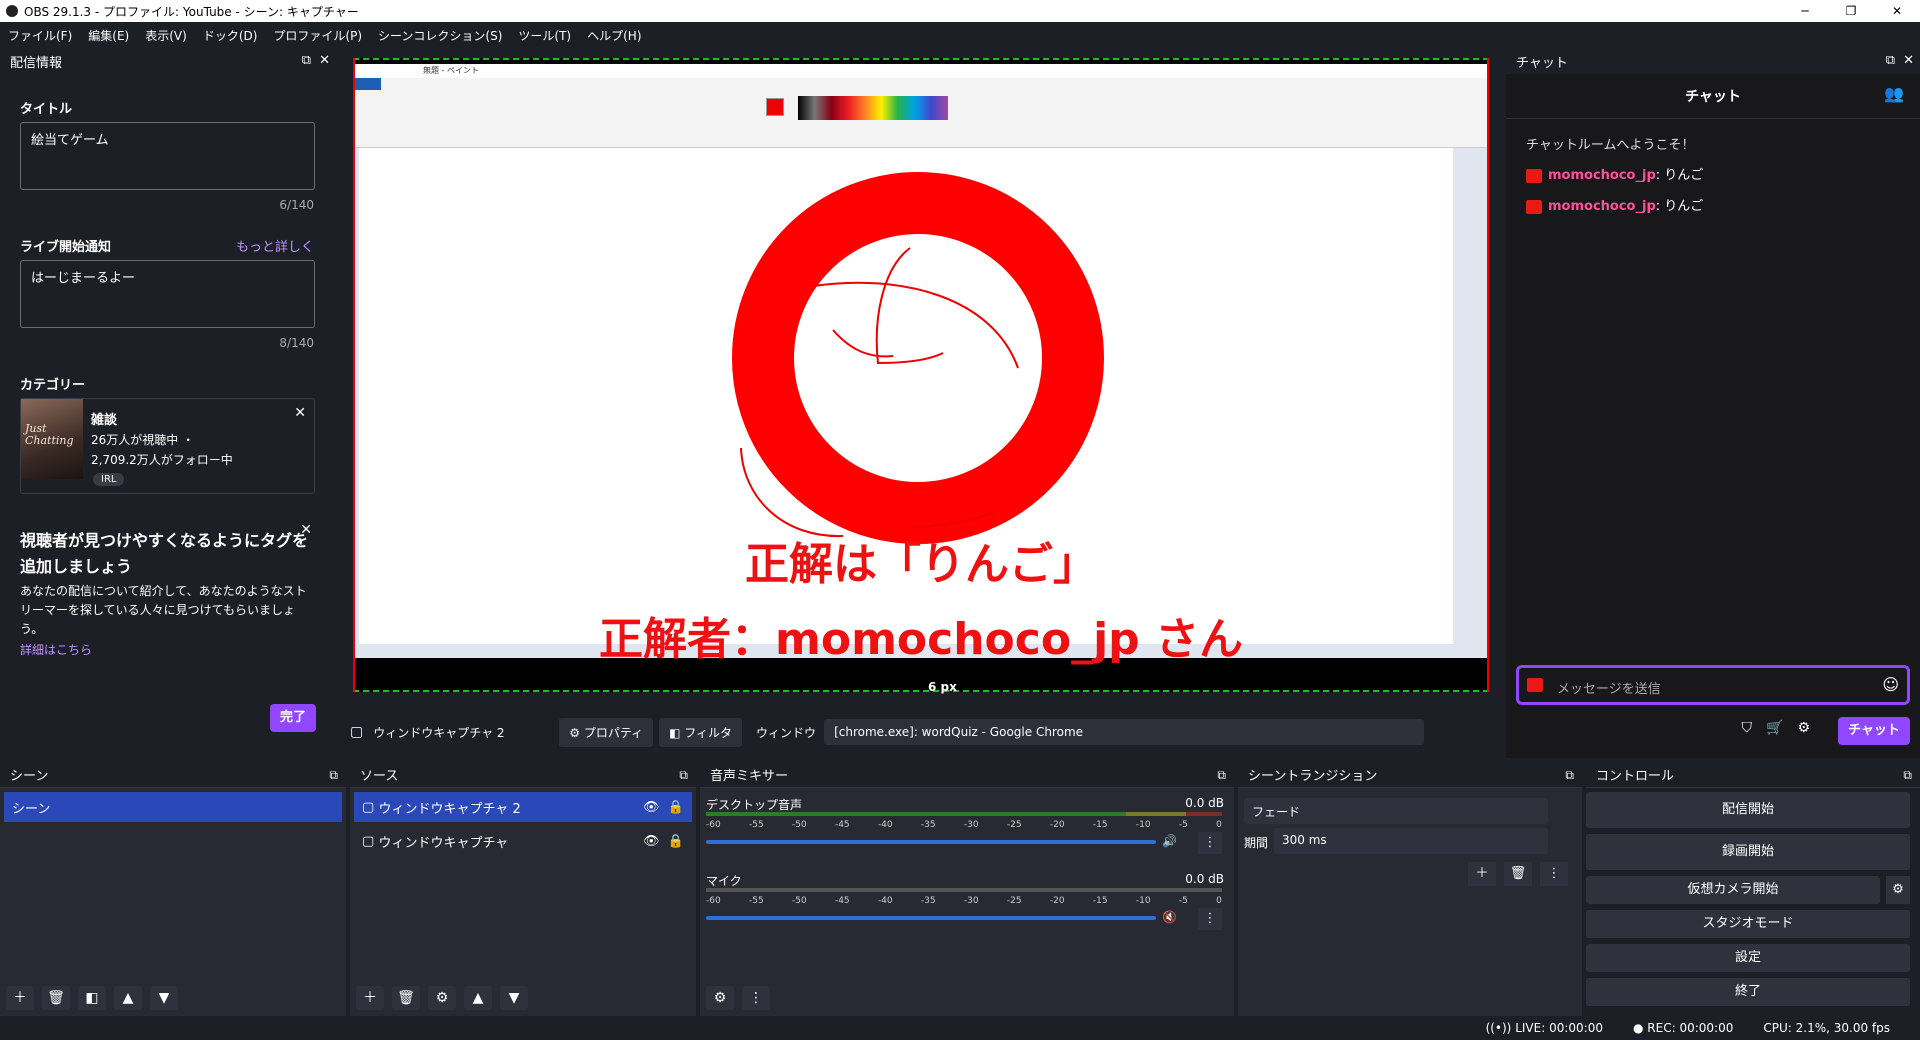 This screenshot has height=1040, width=1920. What do you see at coordinates (173, 807) in the screenshot?
I see `scene-item: シーン` at bounding box center [173, 807].